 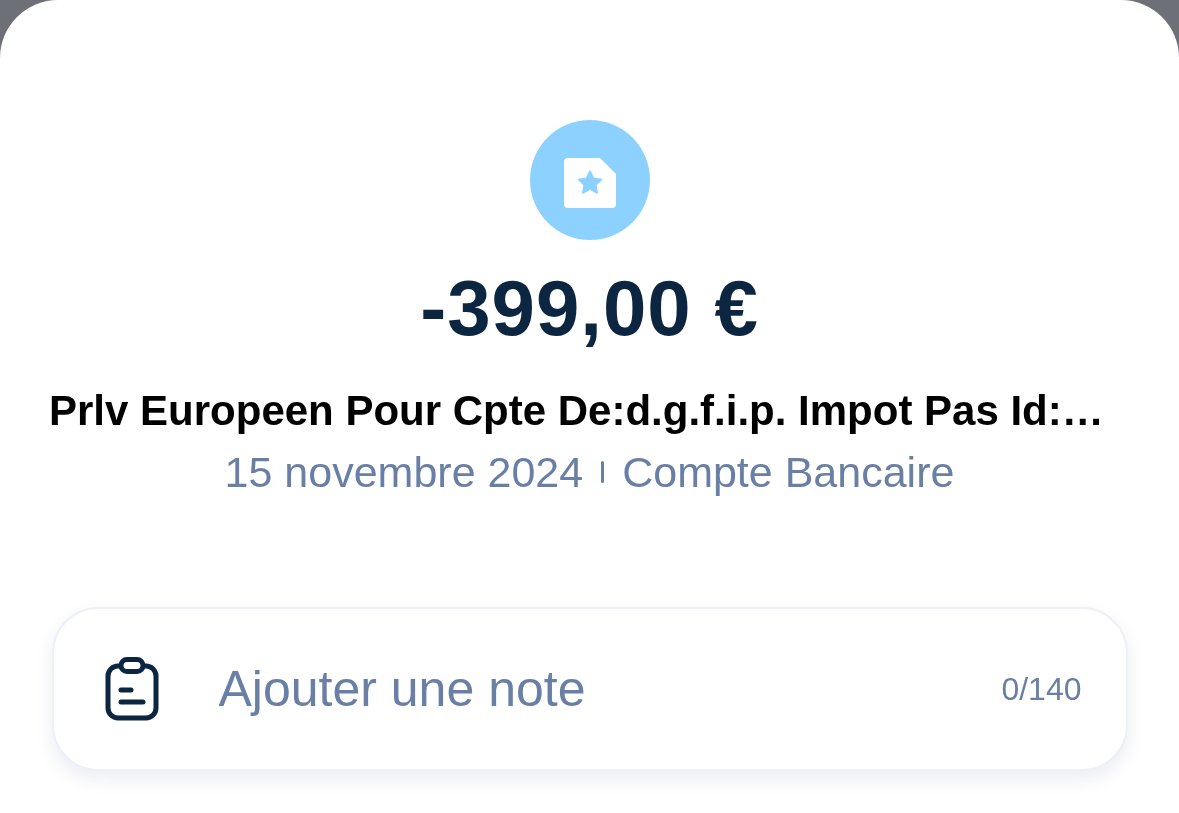 What do you see at coordinates (788, 472) in the screenshot?
I see `account-name: Compte Bancaire` at bounding box center [788, 472].